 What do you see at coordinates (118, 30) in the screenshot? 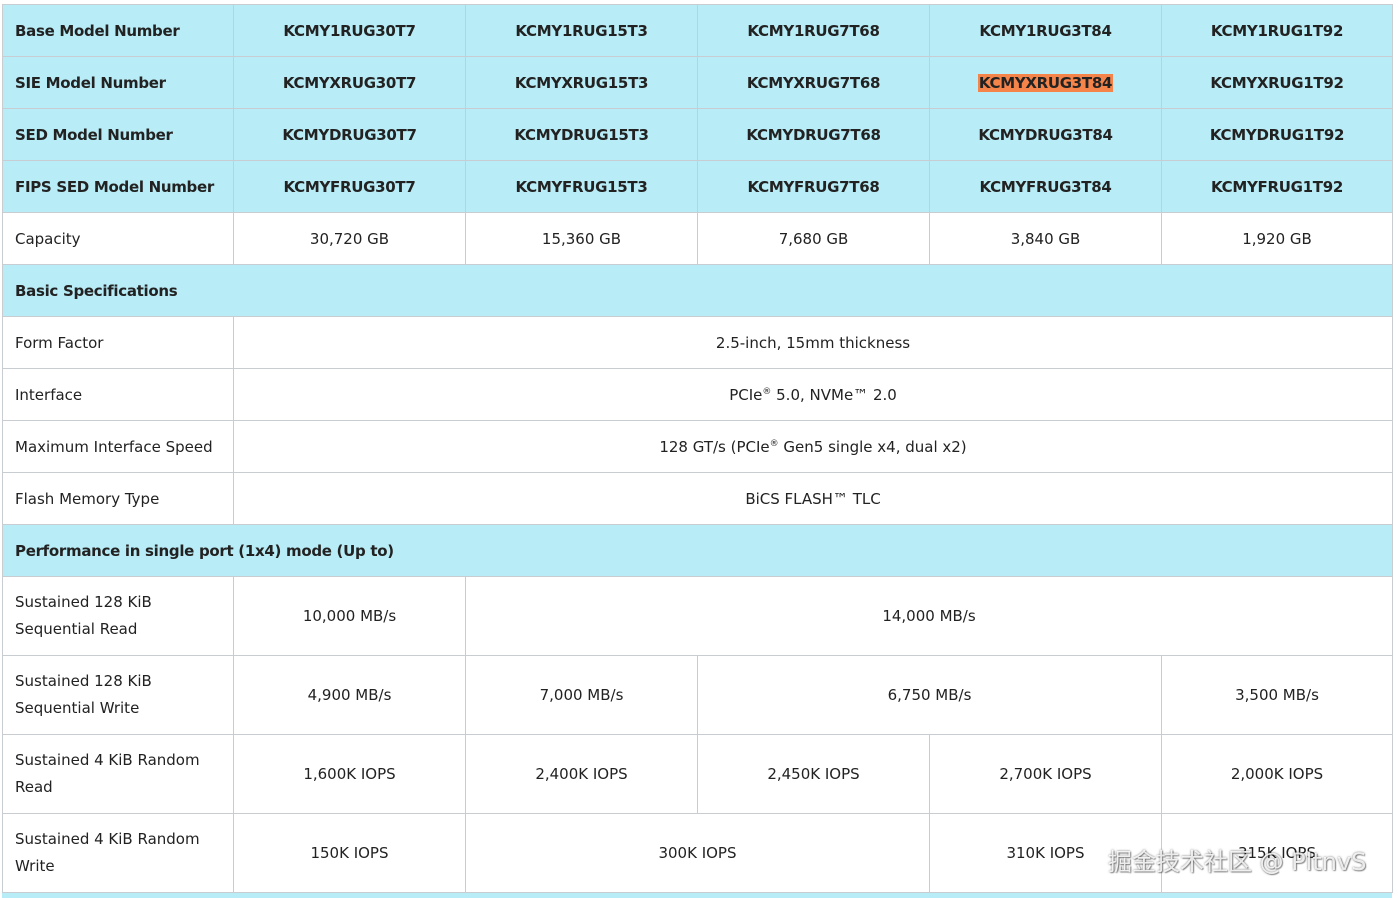
I see `row-label: Base Model Number` at bounding box center [118, 30].